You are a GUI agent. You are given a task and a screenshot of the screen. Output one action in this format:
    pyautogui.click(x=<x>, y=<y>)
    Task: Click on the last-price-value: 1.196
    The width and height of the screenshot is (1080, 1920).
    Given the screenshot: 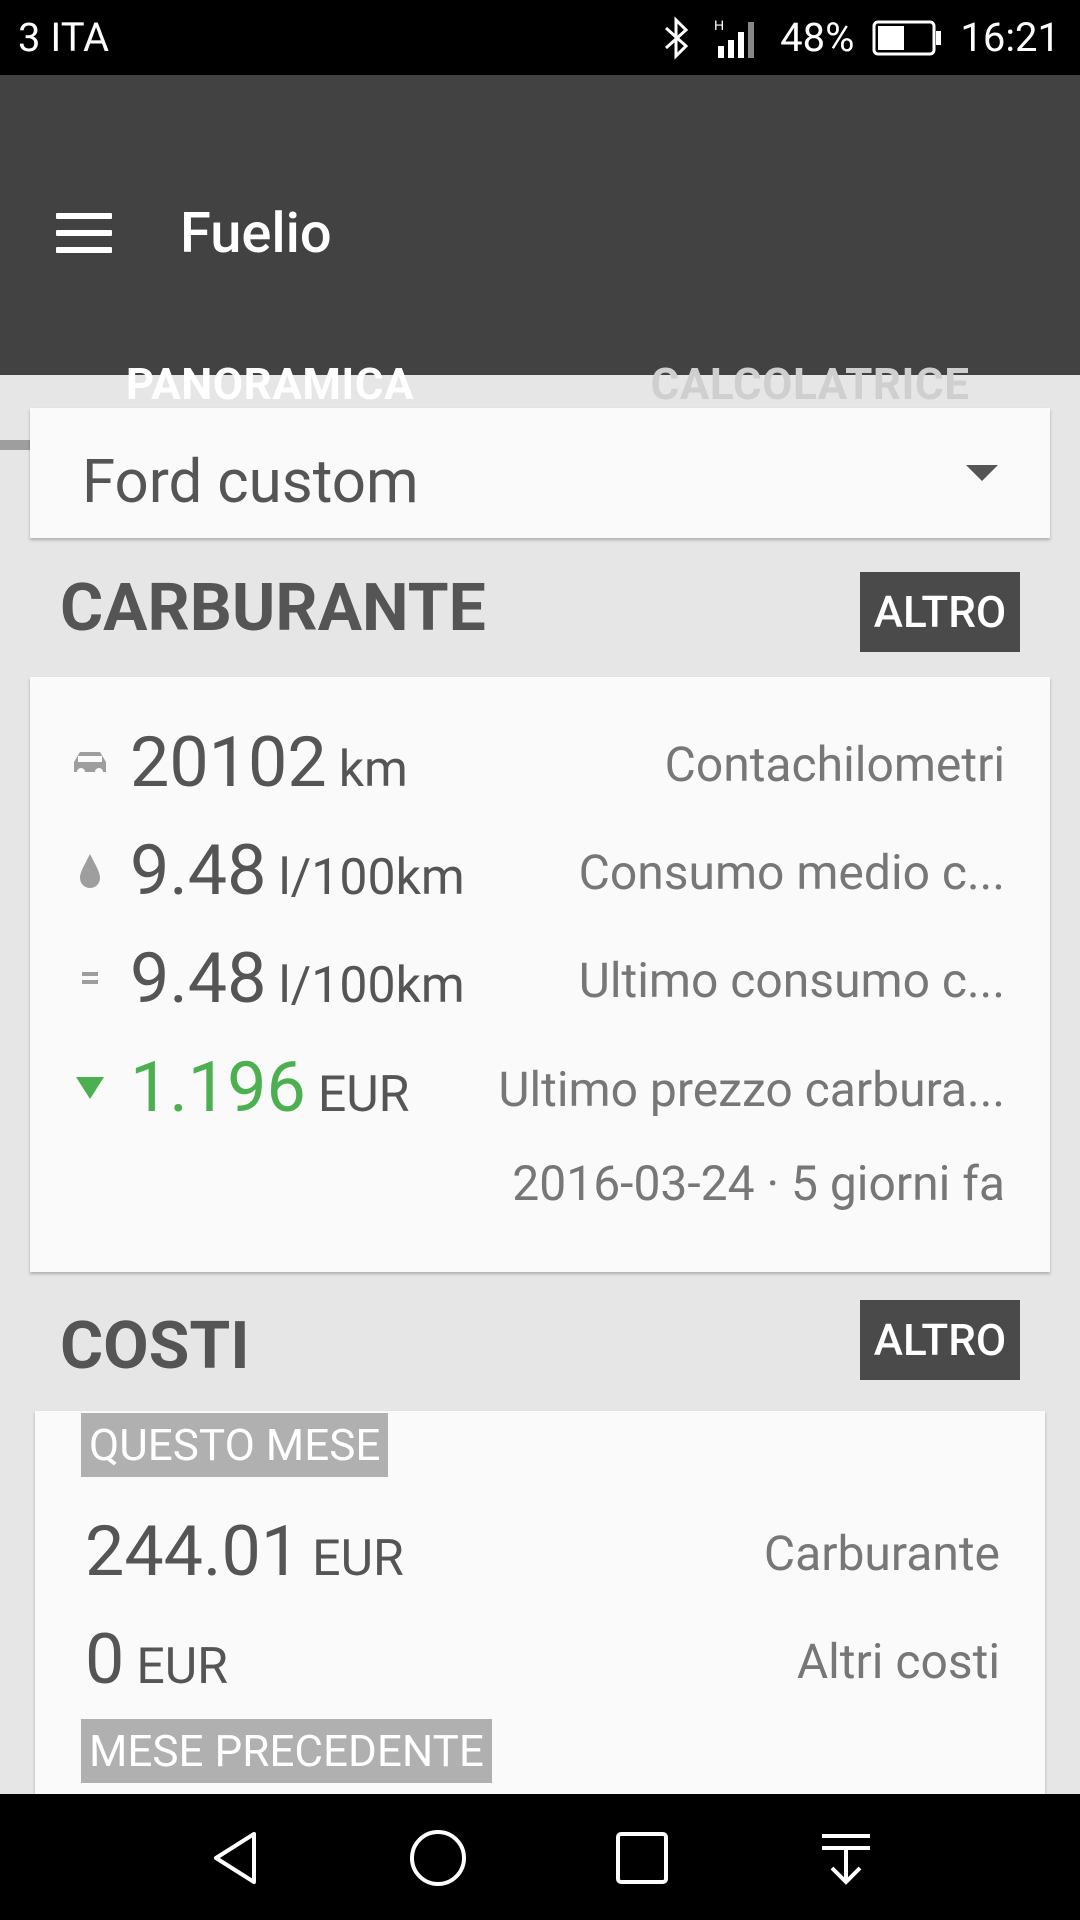 What is the action you would take?
    pyautogui.click(x=218, y=1088)
    